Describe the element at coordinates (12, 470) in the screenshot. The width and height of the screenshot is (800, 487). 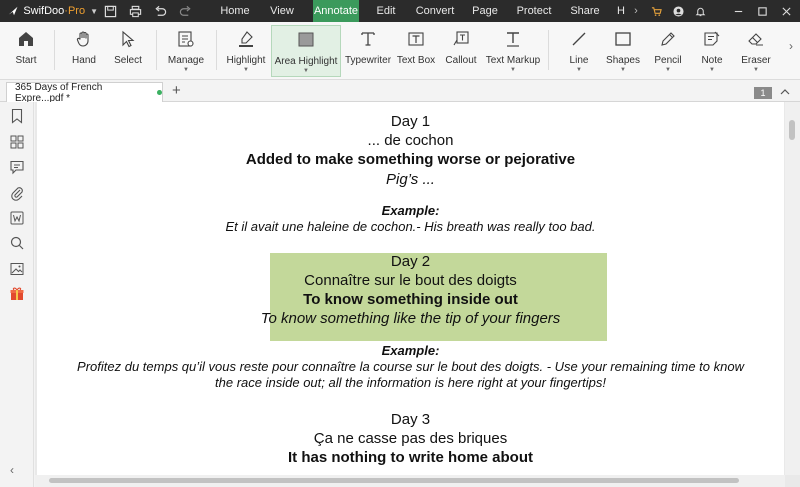
I see `chevron-left-icon: ‹` at that location.